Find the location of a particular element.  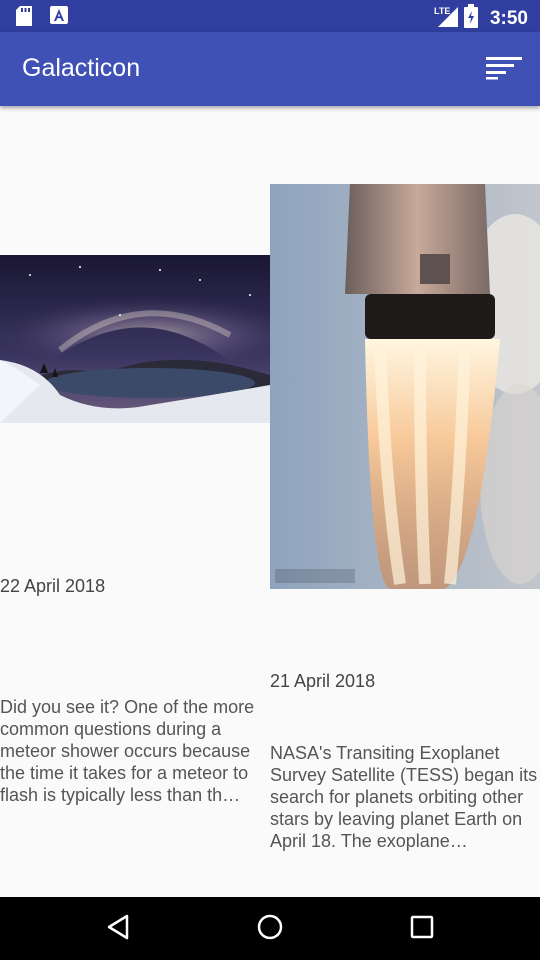

a-notification-icon is located at coordinates (59, 18).